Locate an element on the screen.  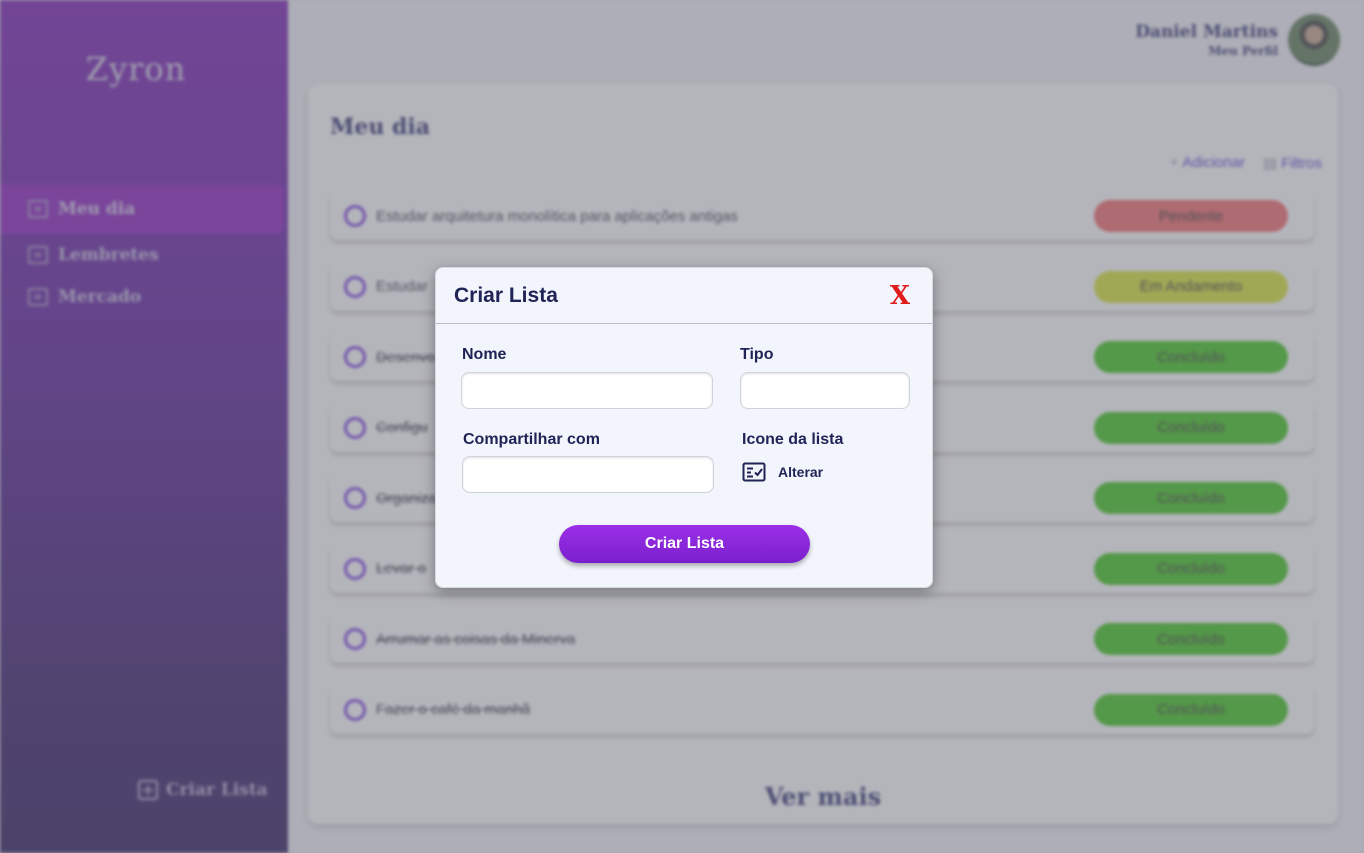
change-icon-button: Alterar is located at coordinates (782, 472).